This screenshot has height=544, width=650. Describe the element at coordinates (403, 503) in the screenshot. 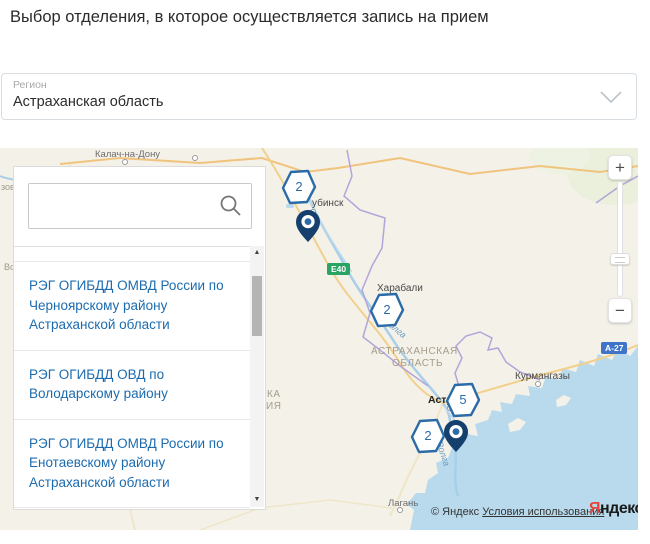

I see `map-label-lagan: Лагань` at that location.